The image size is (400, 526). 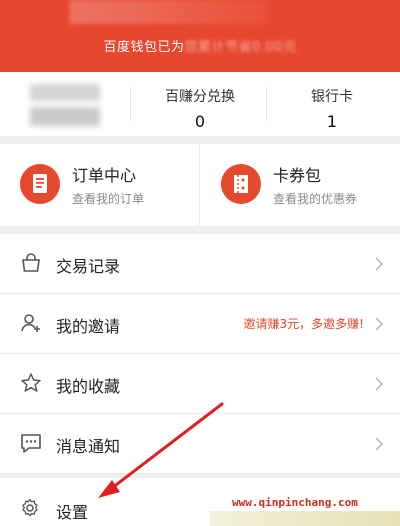 I want to click on savings-banner-blurred: 您累计节省0.00元, so click(x=240, y=47).